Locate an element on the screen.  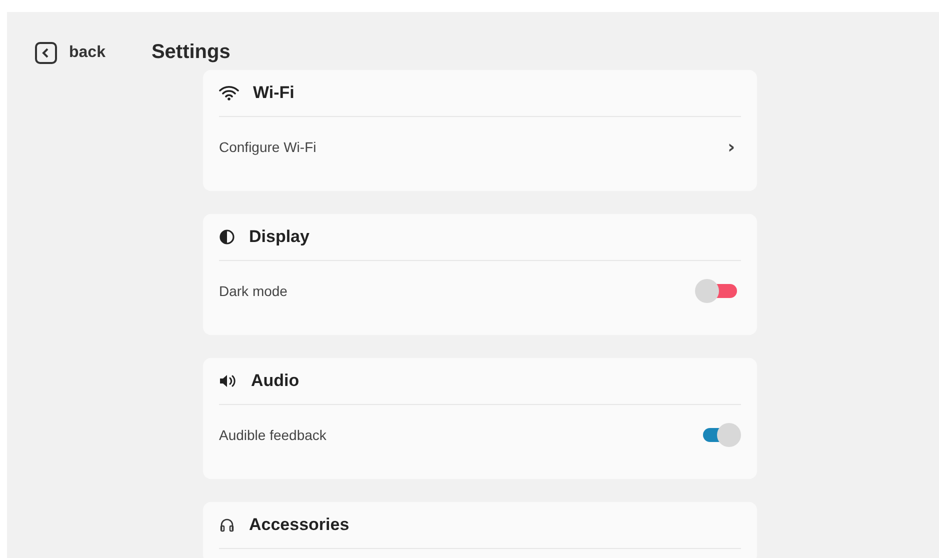
speaker-icon is located at coordinates (228, 381).